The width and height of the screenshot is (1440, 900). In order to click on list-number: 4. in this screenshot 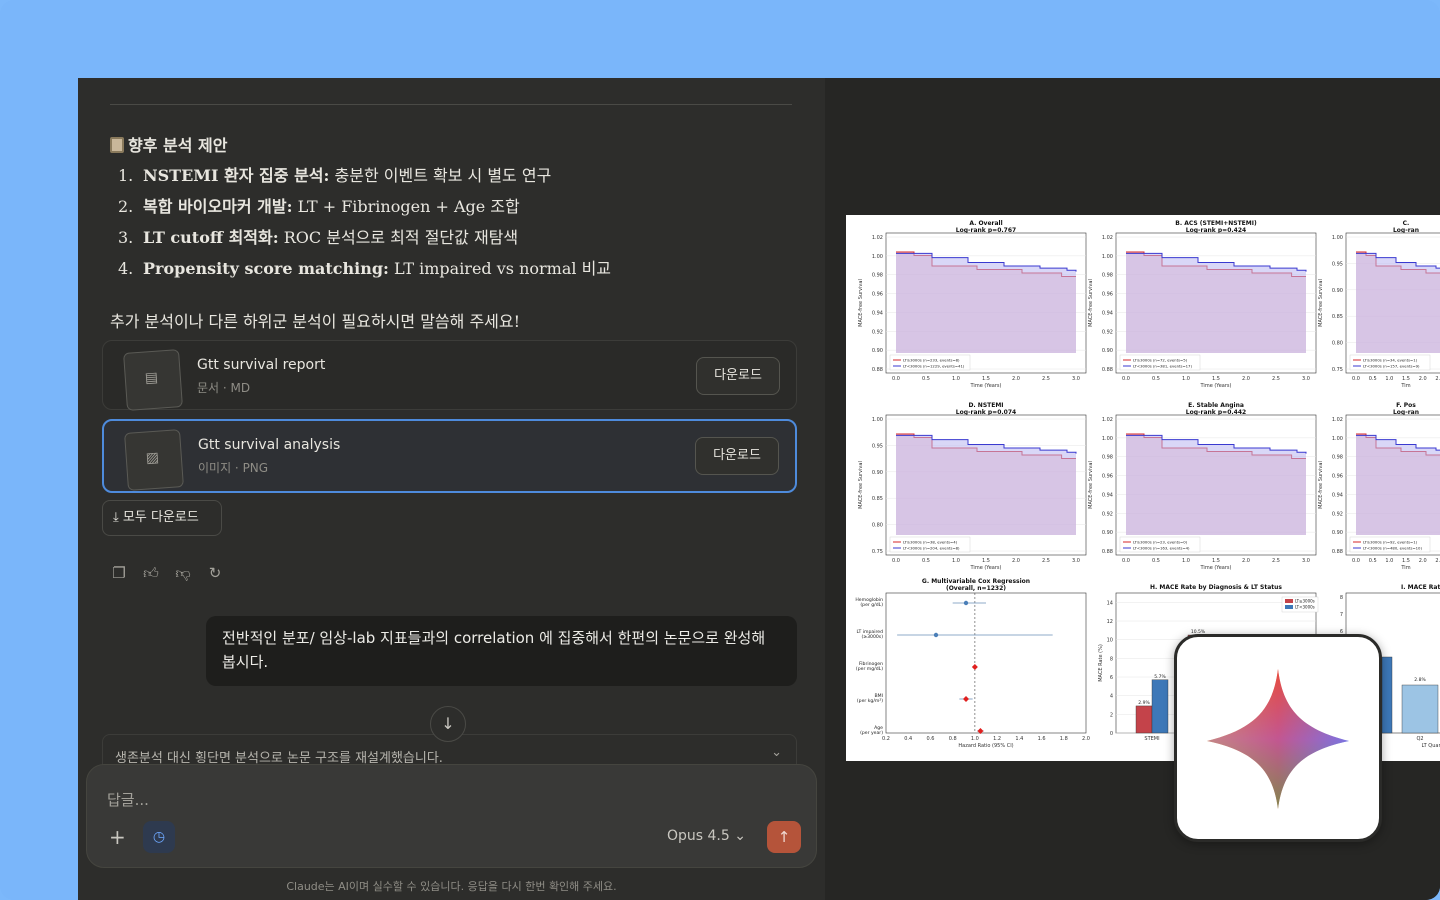, I will do `click(126, 268)`.